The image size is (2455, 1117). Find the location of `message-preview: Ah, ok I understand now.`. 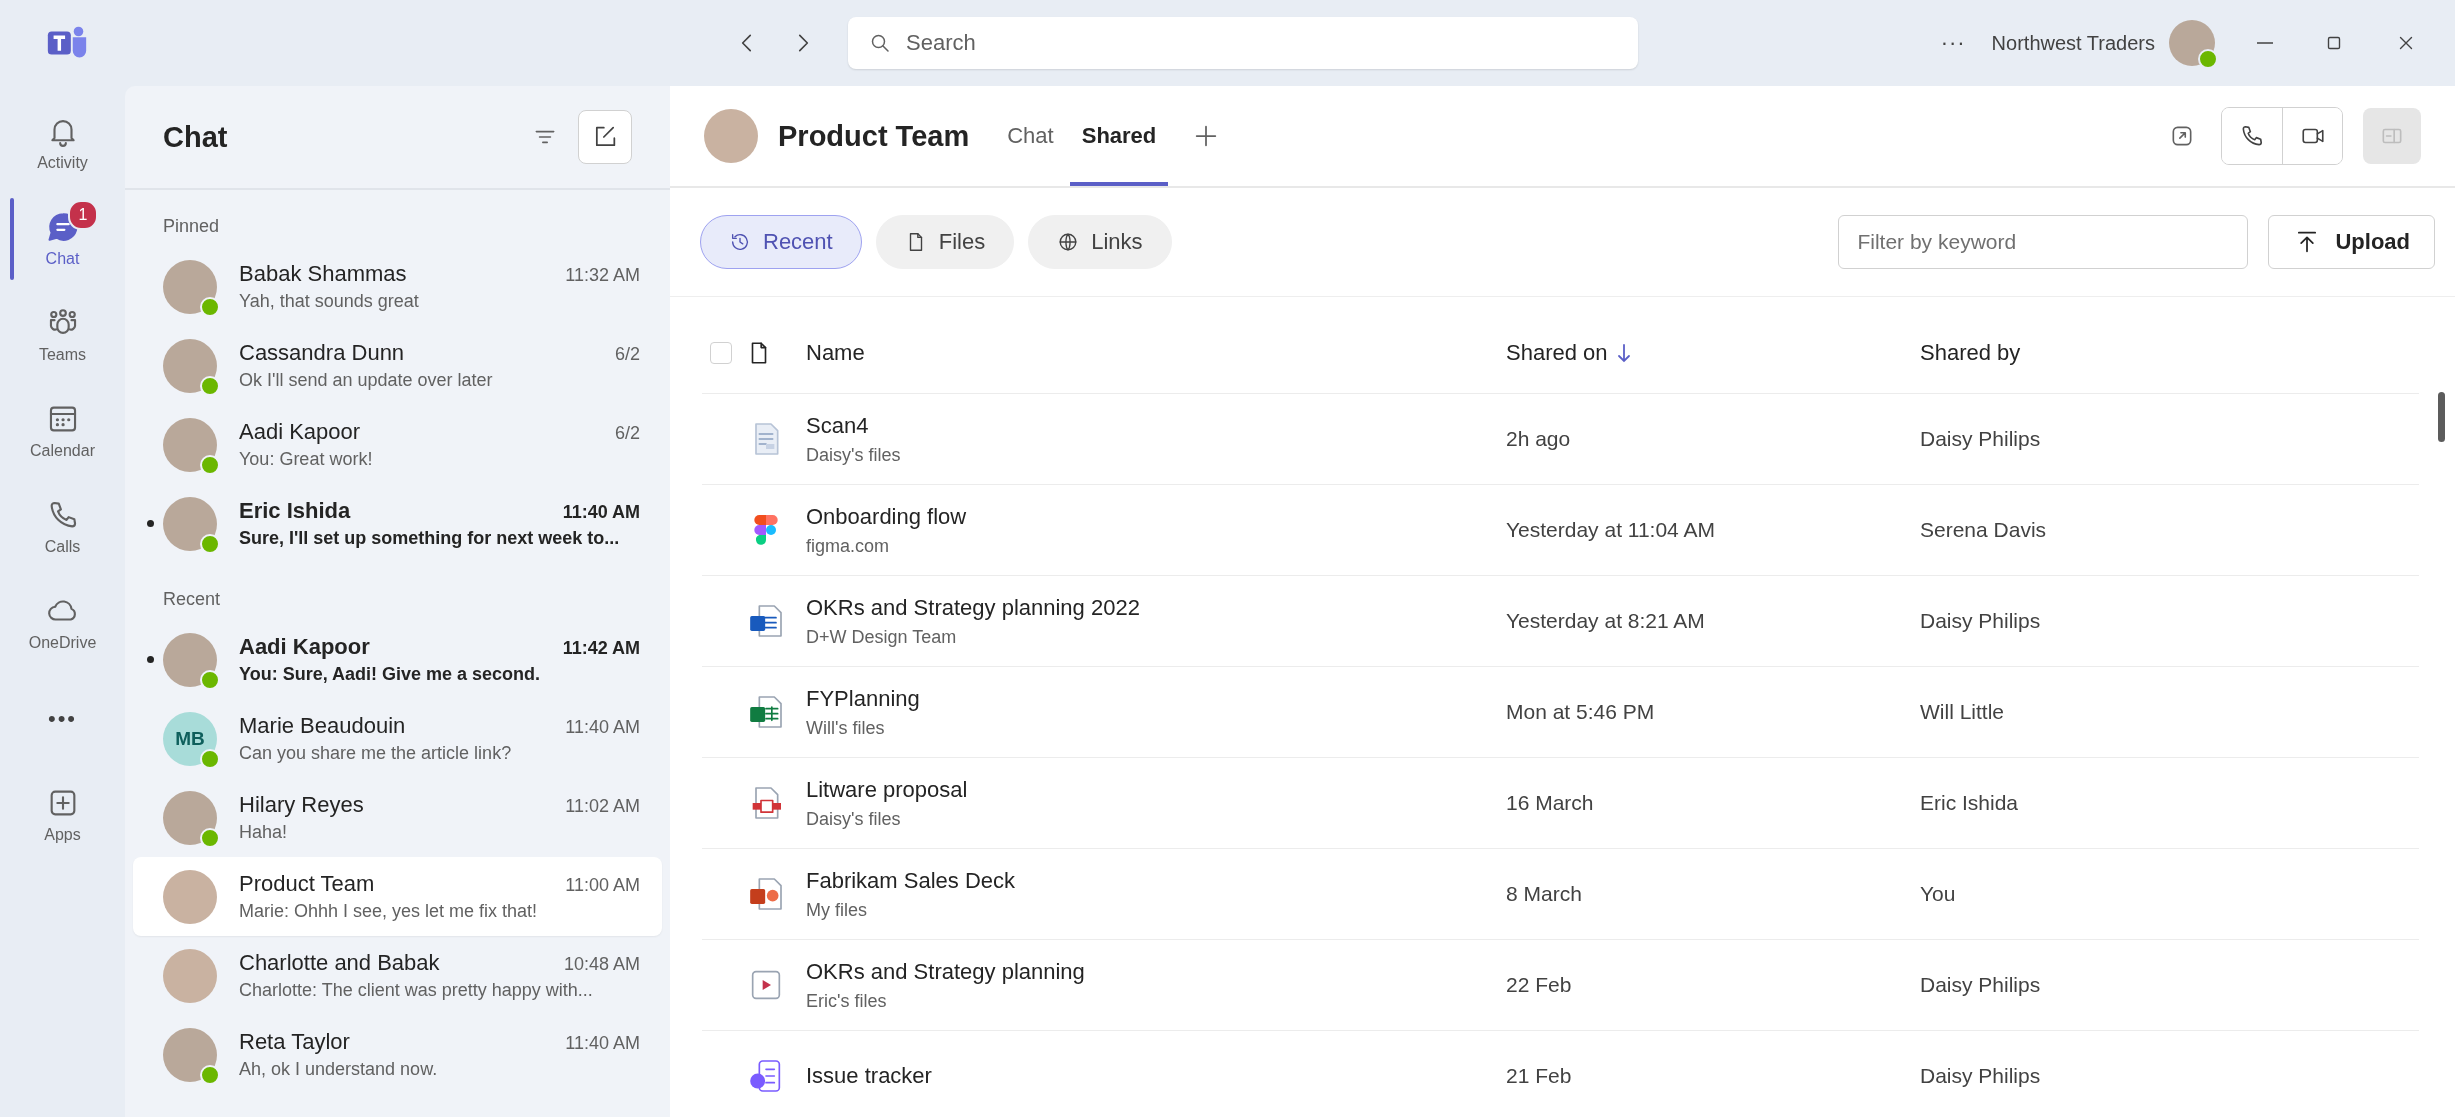

message-preview: Ah, ok I understand now. is located at coordinates (339, 1069).